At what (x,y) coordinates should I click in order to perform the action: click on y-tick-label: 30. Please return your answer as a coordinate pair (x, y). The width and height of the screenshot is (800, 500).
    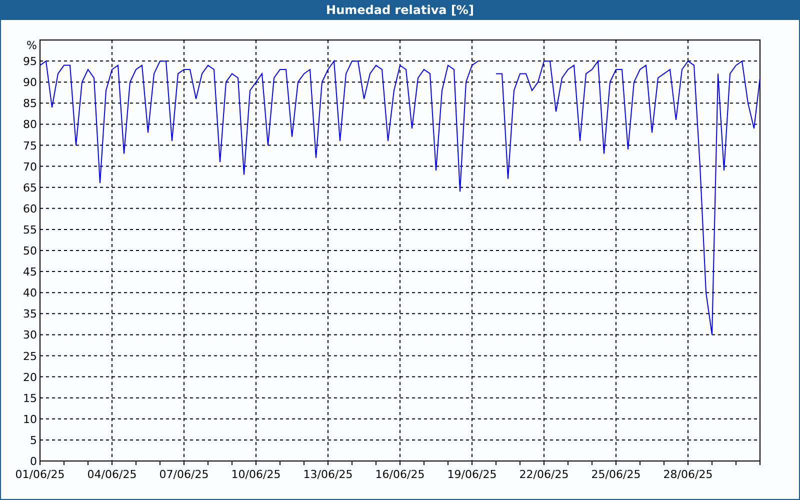
    Looking at the image, I should click on (30, 335).